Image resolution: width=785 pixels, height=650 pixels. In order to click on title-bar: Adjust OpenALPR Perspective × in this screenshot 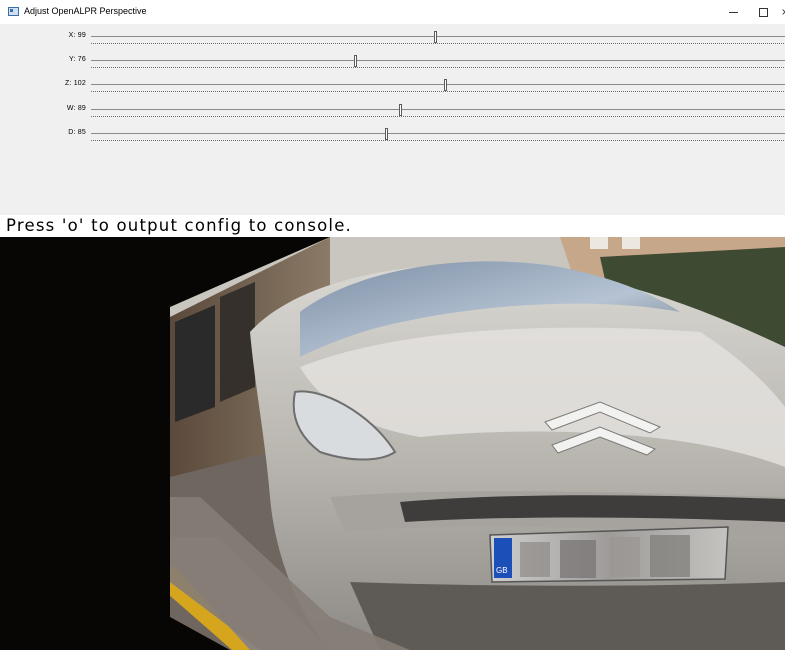, I will do `click(392, 12)`.